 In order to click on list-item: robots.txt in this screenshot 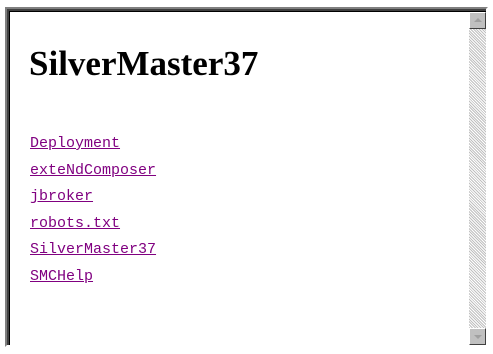, I will do `click(93, 223)`.